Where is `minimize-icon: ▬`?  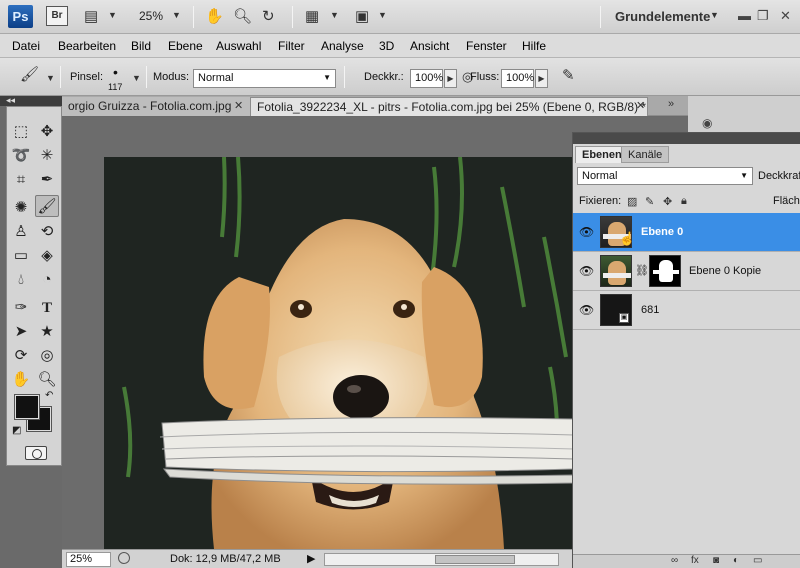 minimize-icon: ▬ is located at coordinates (744, 15).